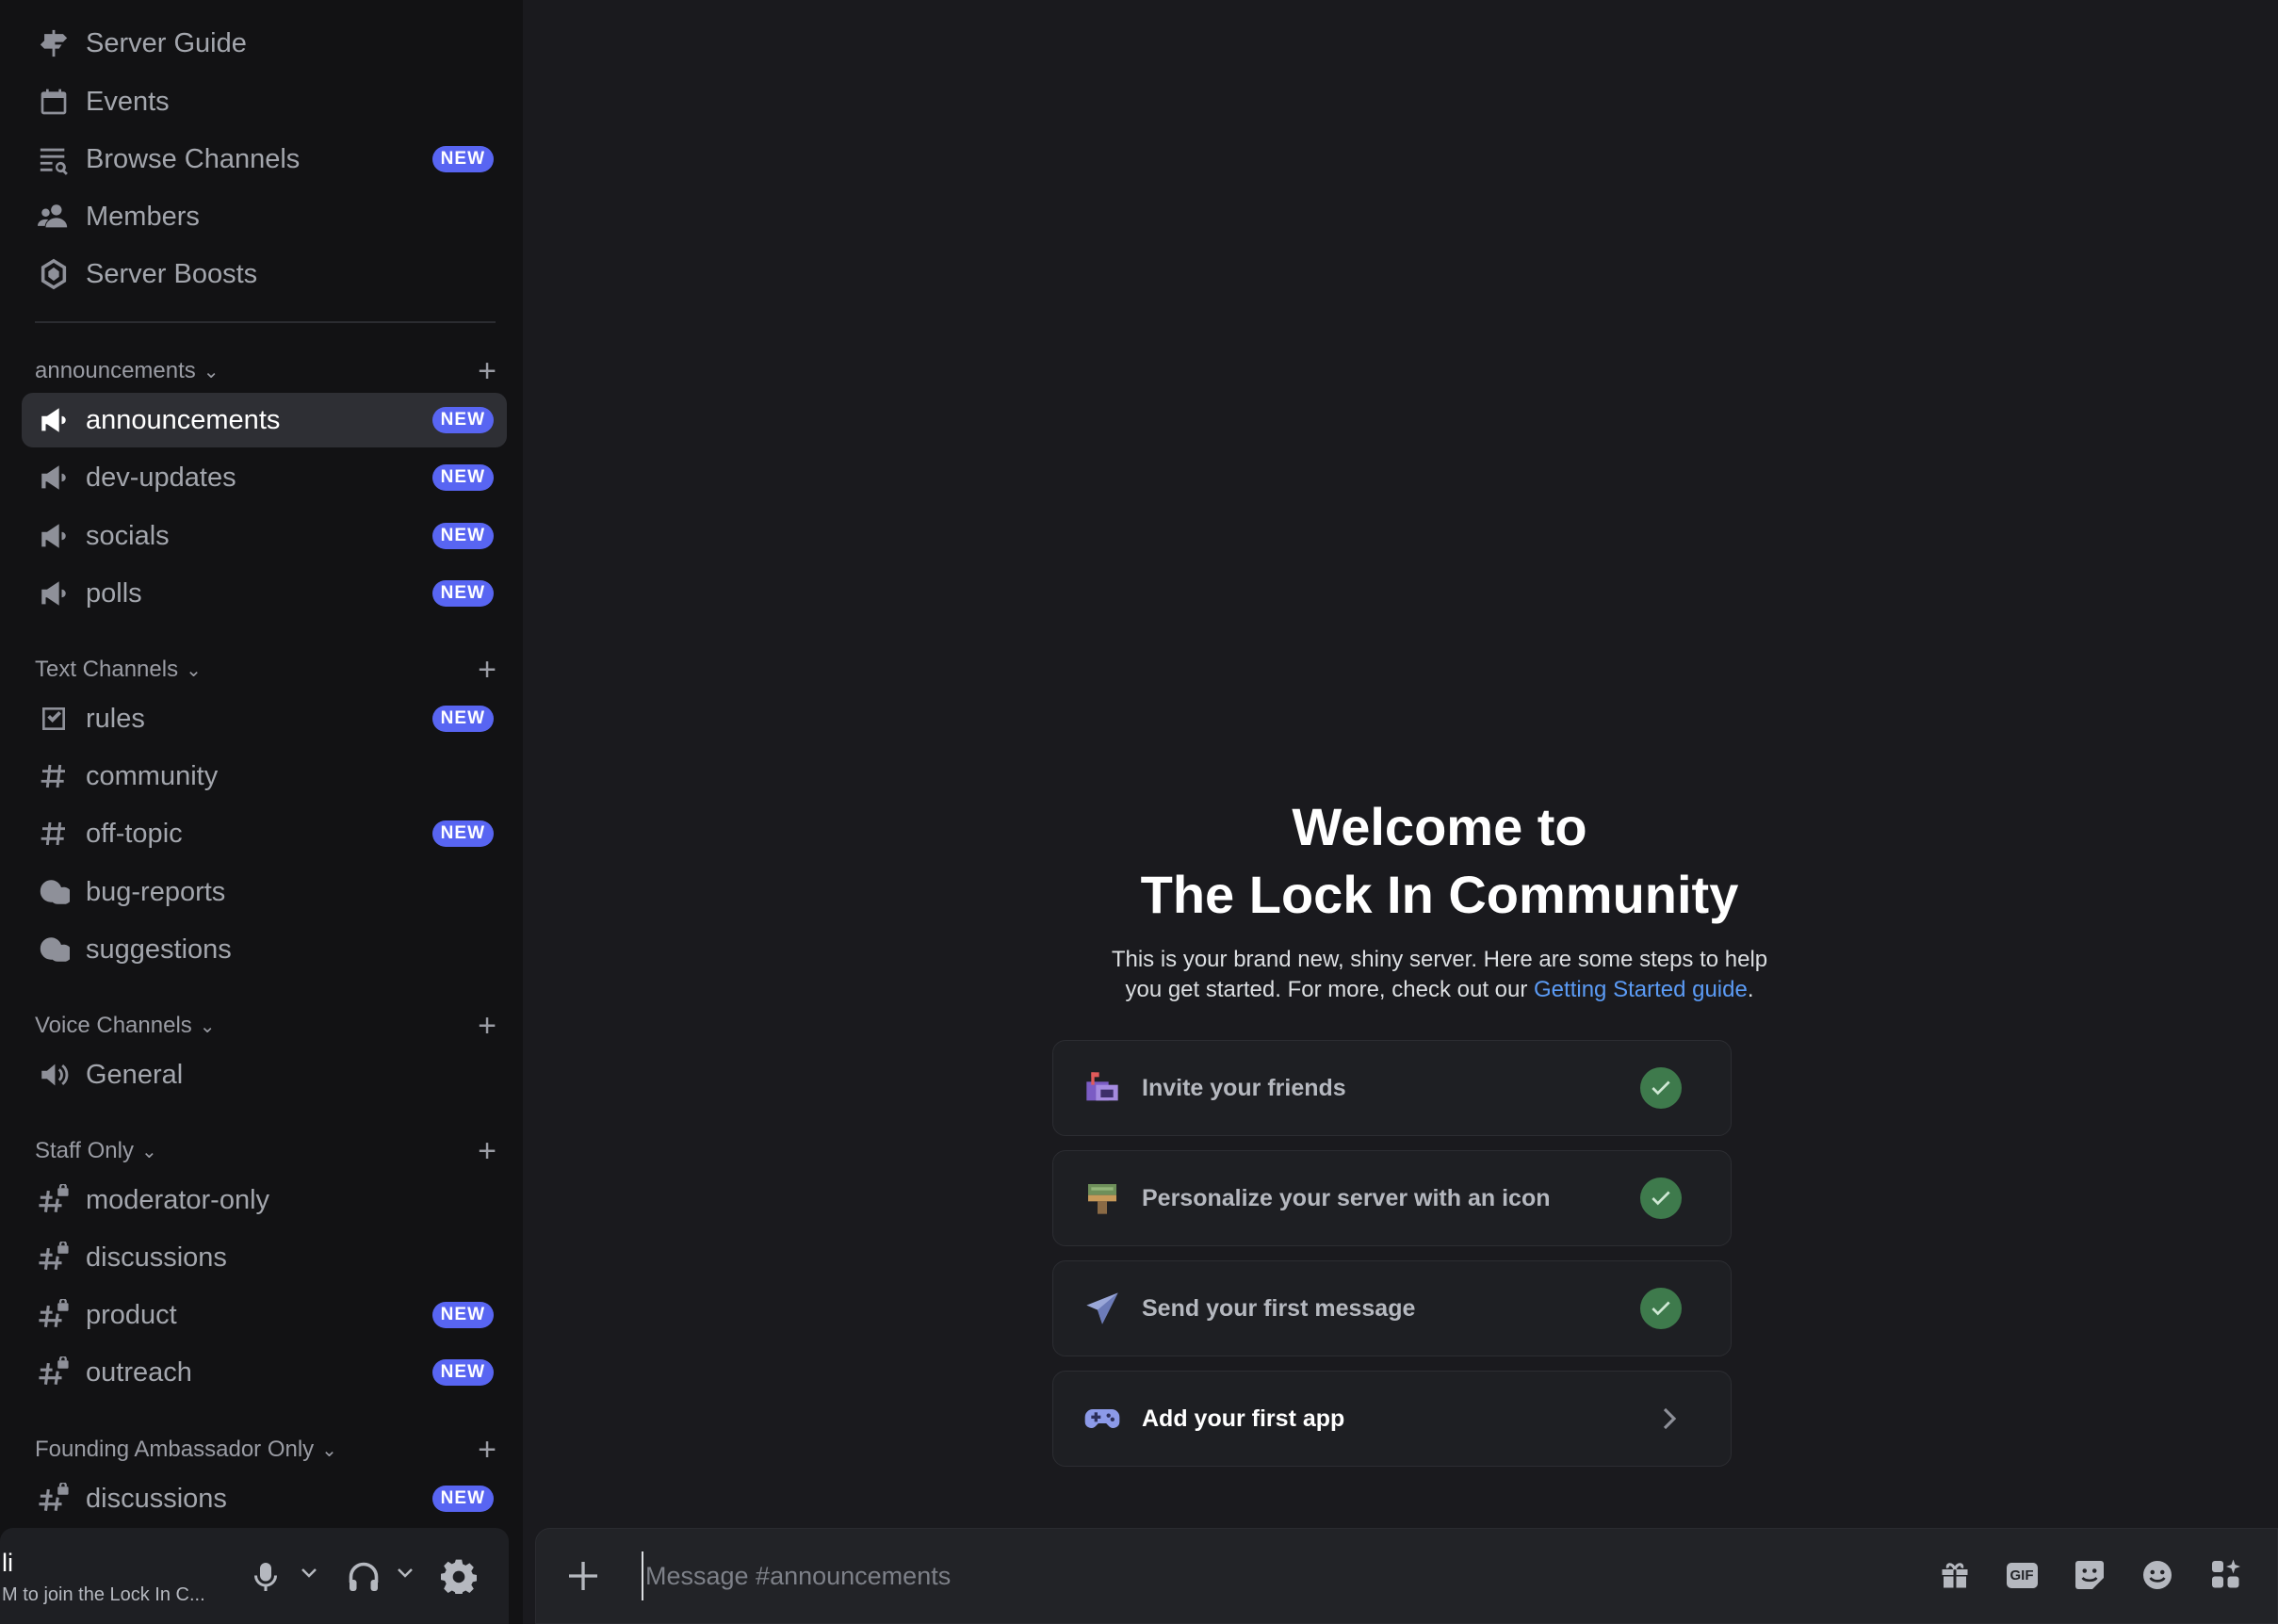  What do you see at coordinates (54, 102) in the screenshot?
I see `calendar-icon` at bounding box center [54, 102].